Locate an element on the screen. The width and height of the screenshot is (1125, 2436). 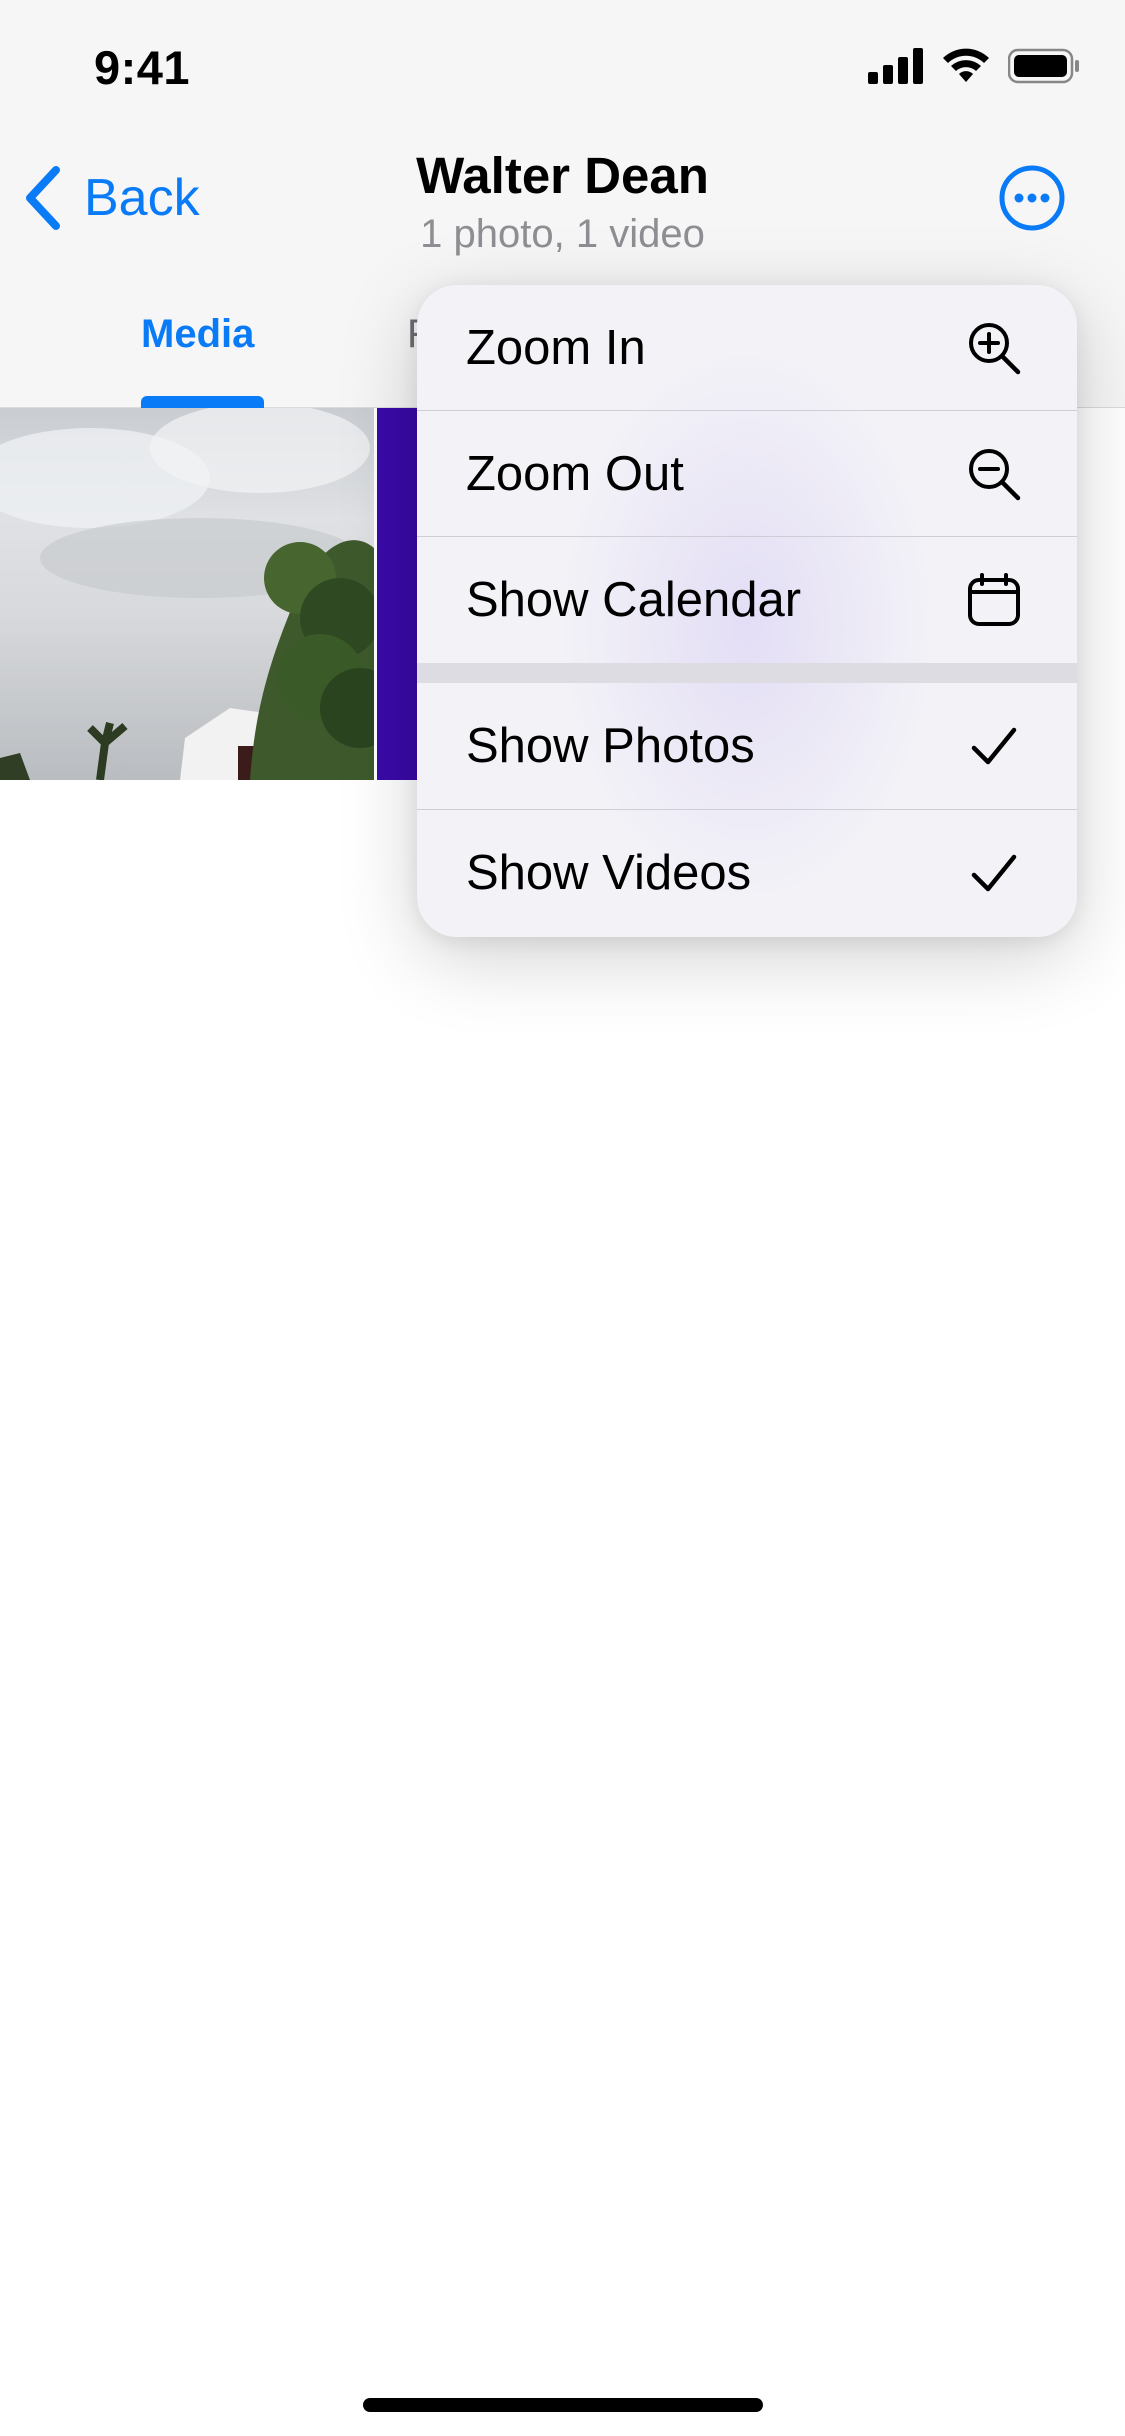
status-time: 9:41 is located at coordinates (142, 67).